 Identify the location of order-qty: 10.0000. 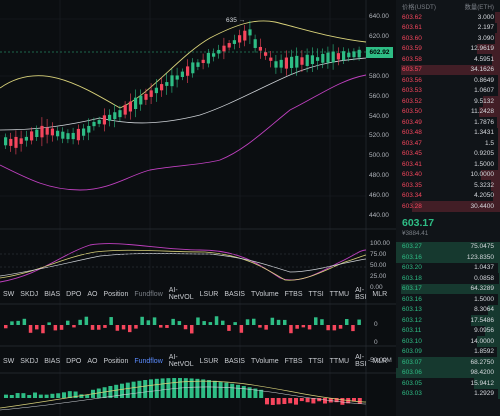
(482, 175).